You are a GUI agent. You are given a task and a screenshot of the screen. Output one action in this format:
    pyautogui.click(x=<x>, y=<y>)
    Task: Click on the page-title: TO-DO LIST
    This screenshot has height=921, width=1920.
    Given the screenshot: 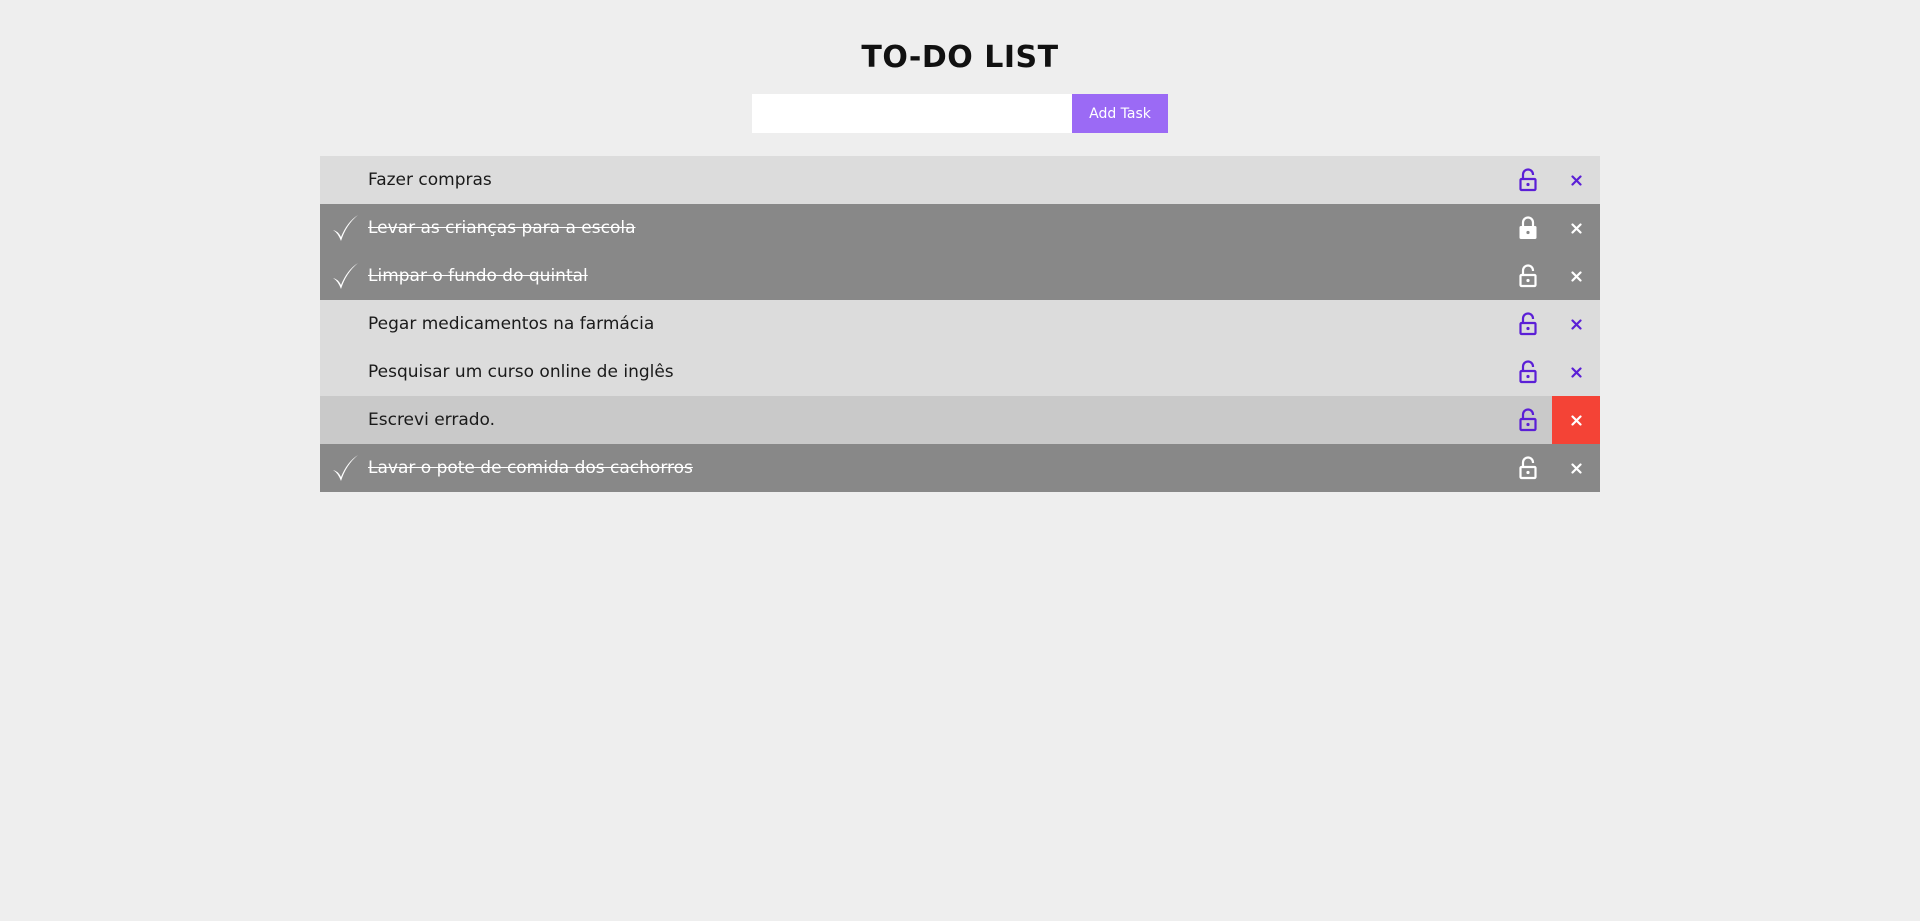 What is the action you would take?
    pyautogui.click(x=960, y=57)
    